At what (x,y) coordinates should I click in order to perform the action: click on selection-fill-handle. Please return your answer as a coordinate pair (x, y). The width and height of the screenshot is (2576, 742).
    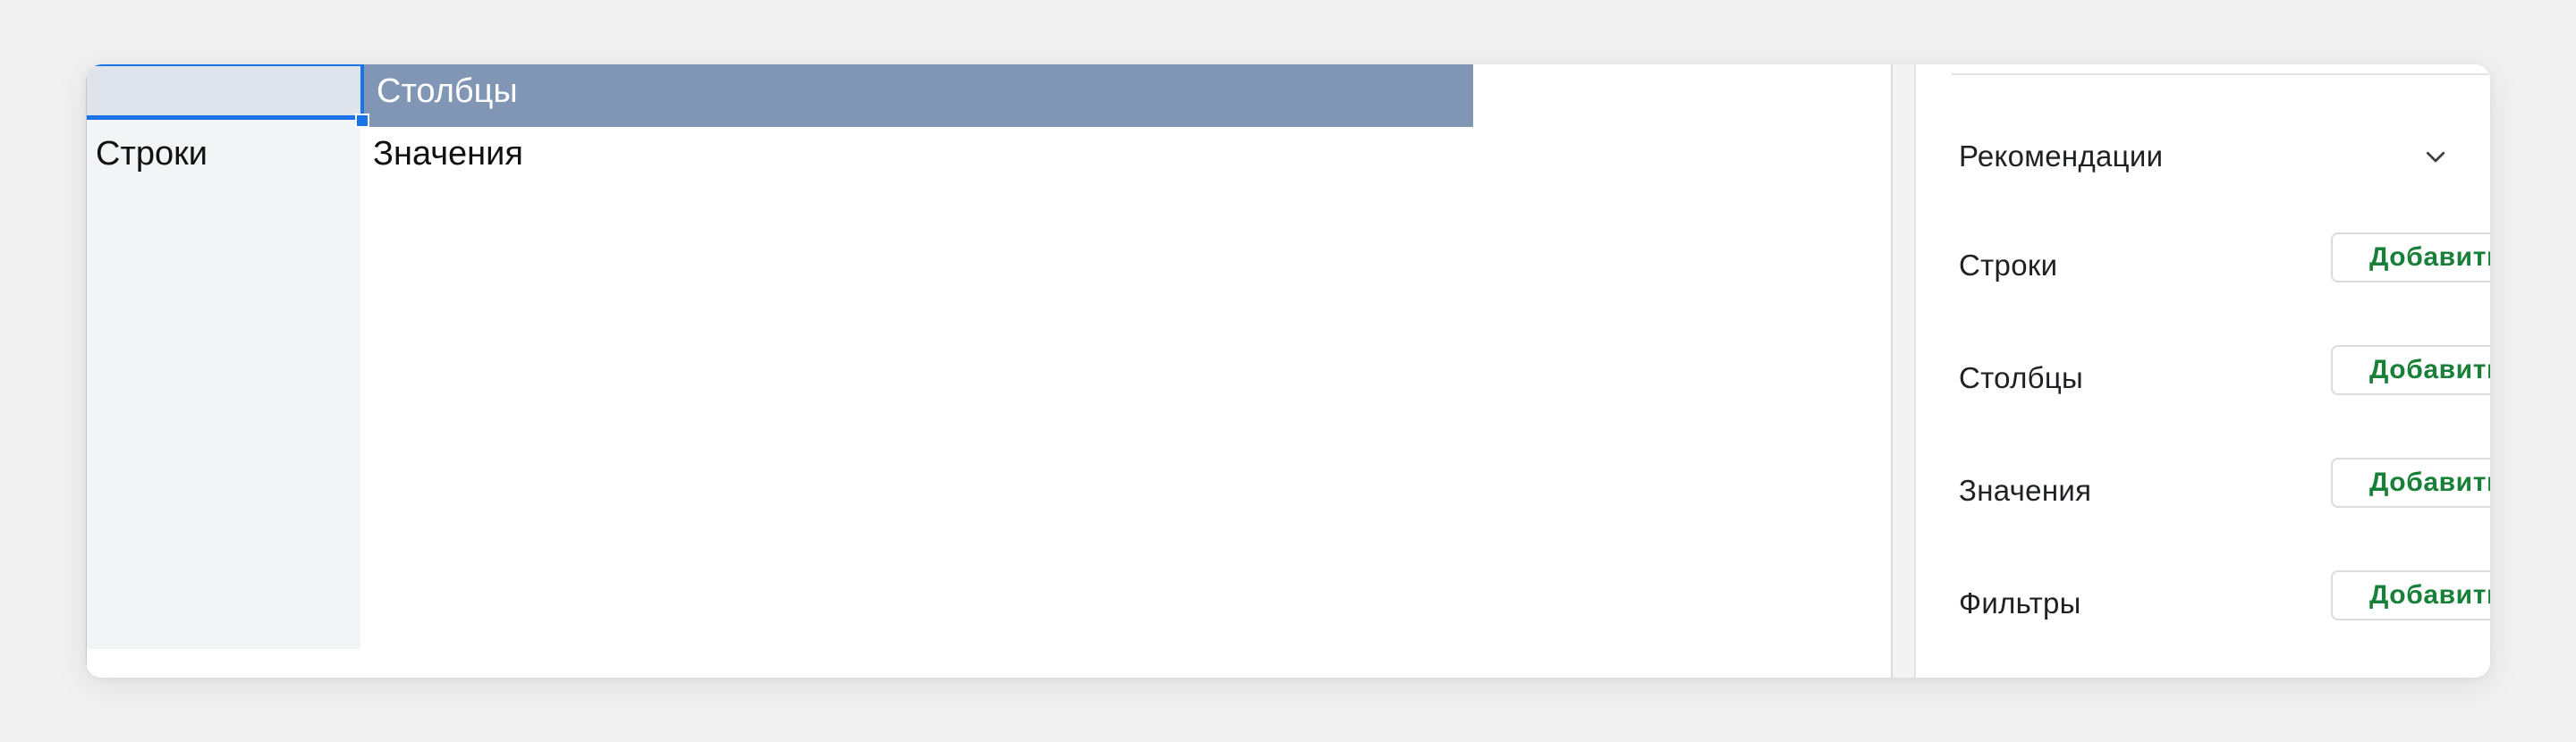
    Looking at the image, I should click on (362, 121).